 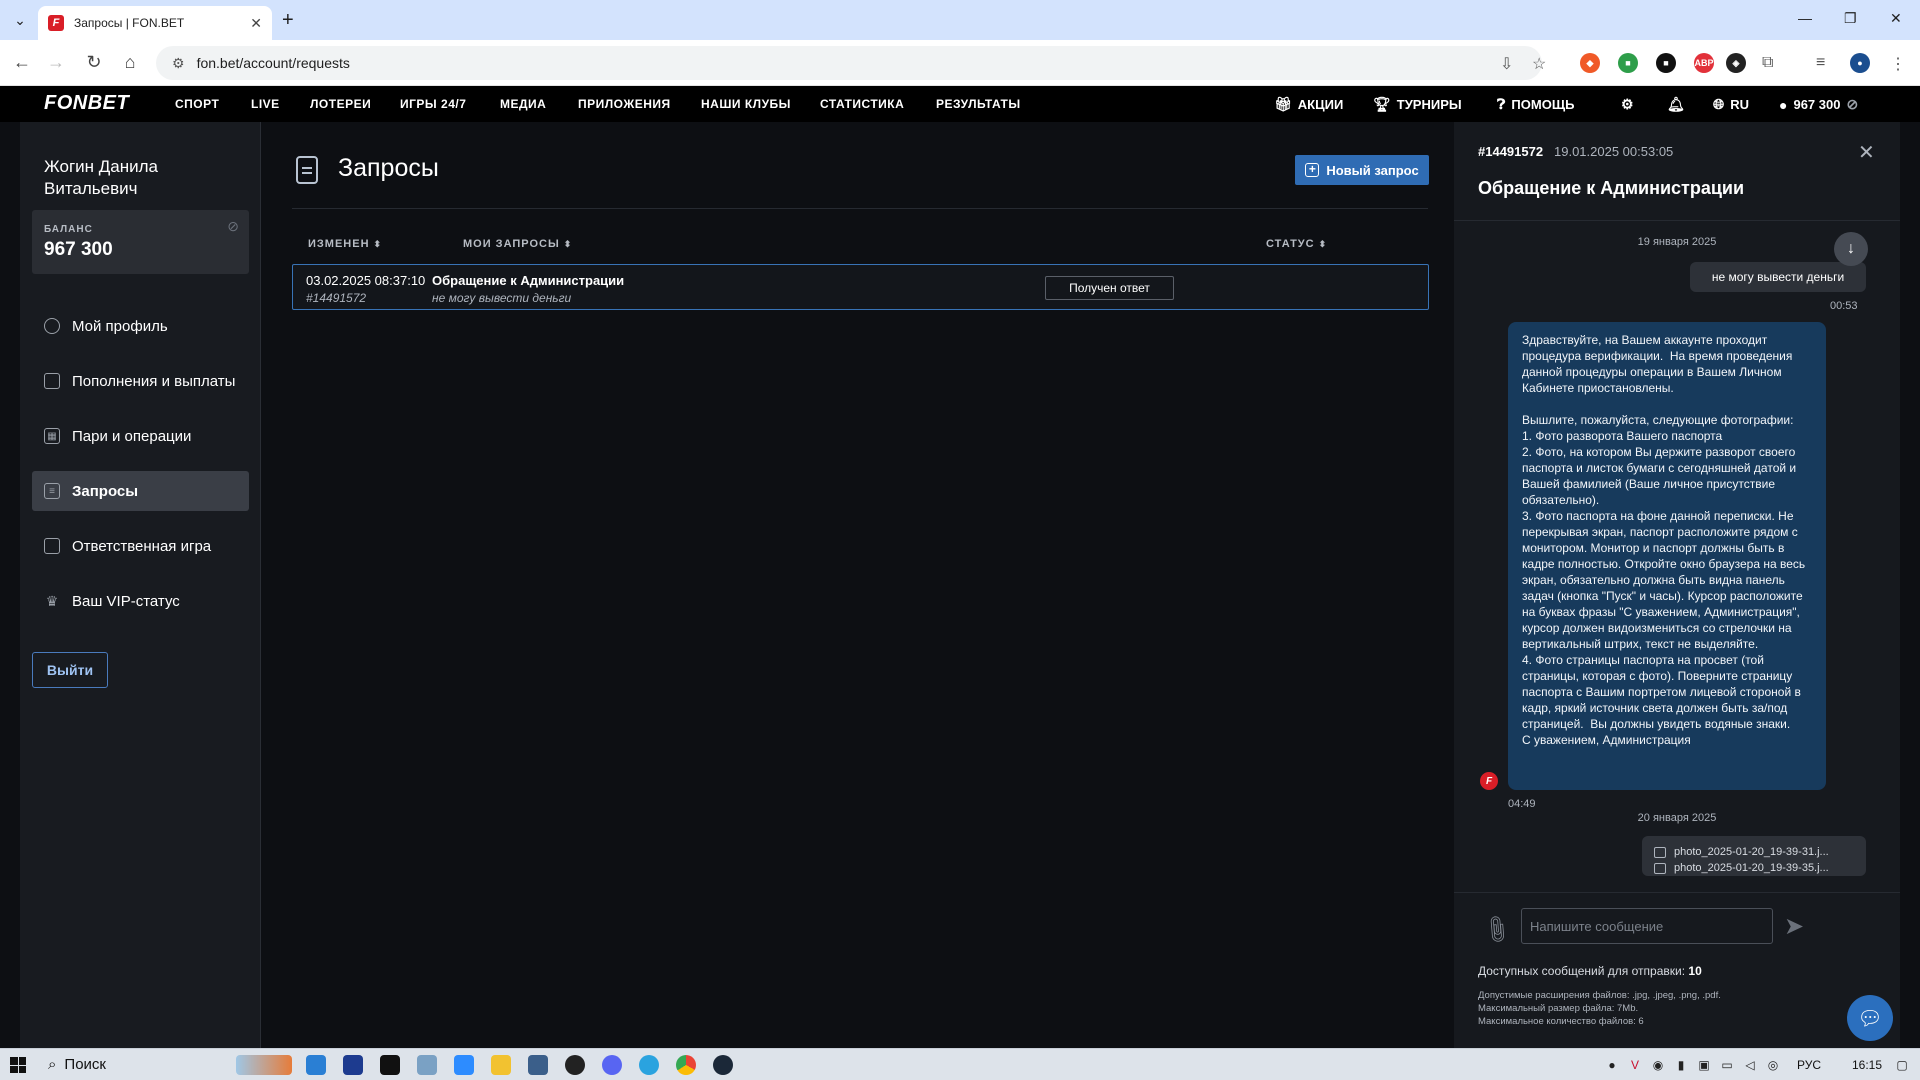 I want to click on hide-balance-icon: ⊘, so click(x=1852, y=104).